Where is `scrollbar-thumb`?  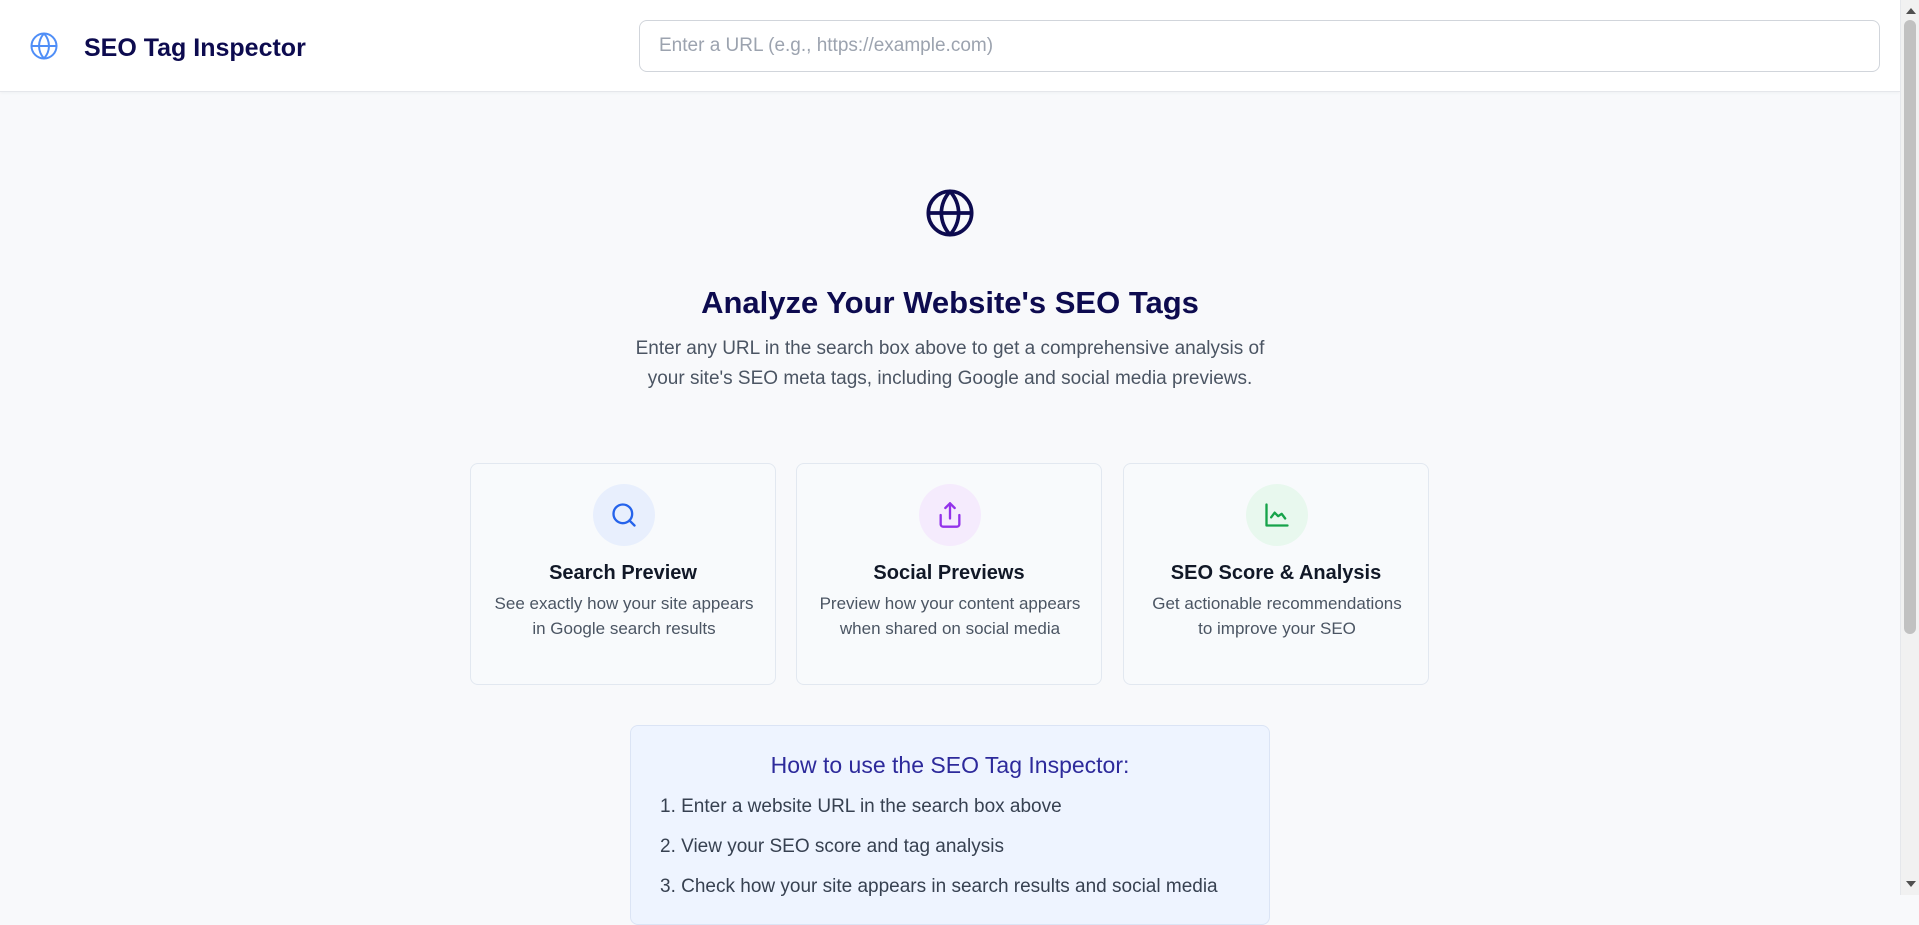 scrollbar-thumb is located at coordinates (1910, 327).